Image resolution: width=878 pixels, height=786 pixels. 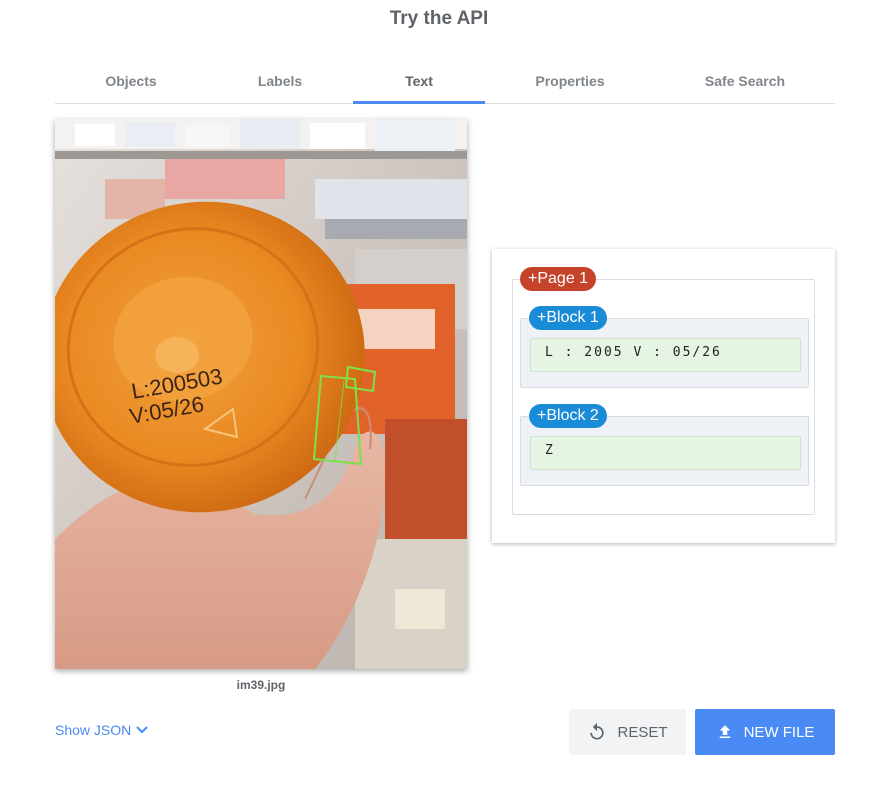 What do you see at coordinates (745, 80) in the screenshot?
I see `tab-safe-search: Safe Search` at bounding box center [745, 80].